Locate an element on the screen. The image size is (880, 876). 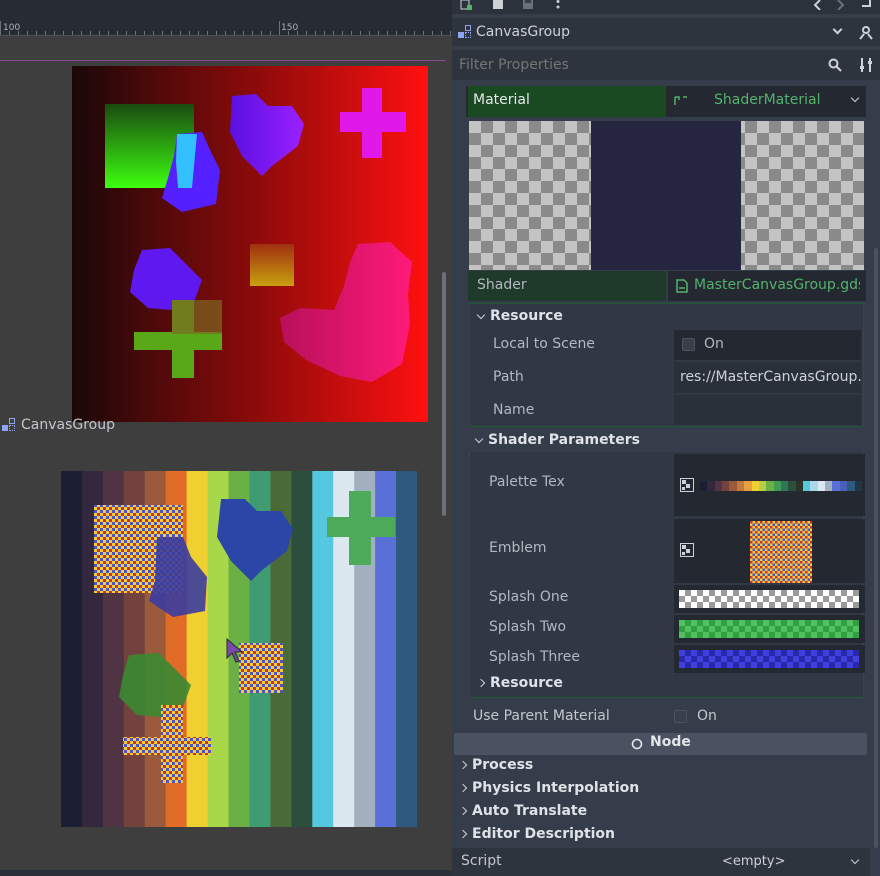
yellow-square is located at coordinates (272, 265).